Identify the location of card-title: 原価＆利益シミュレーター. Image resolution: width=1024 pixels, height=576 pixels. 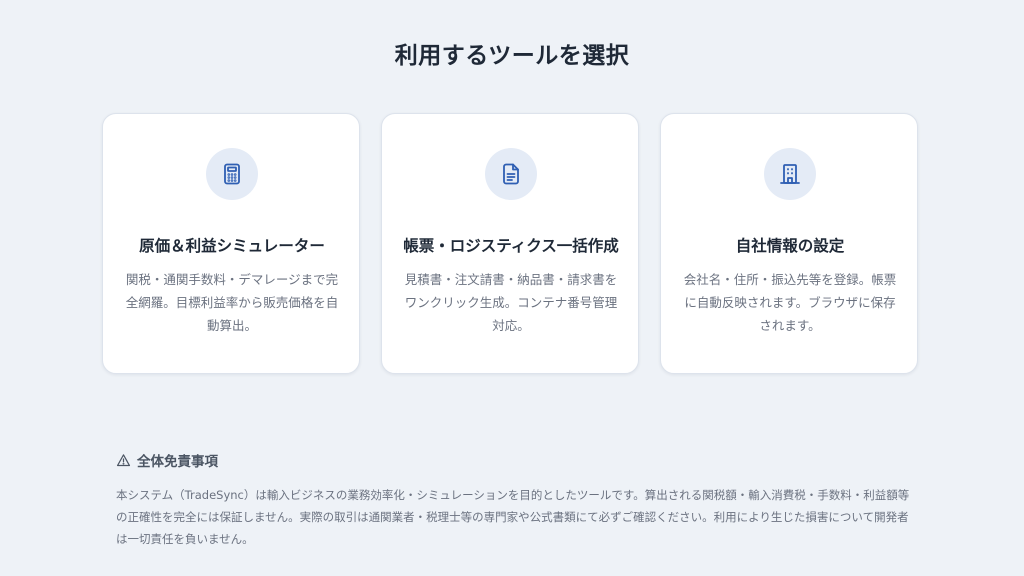
(232, 246).